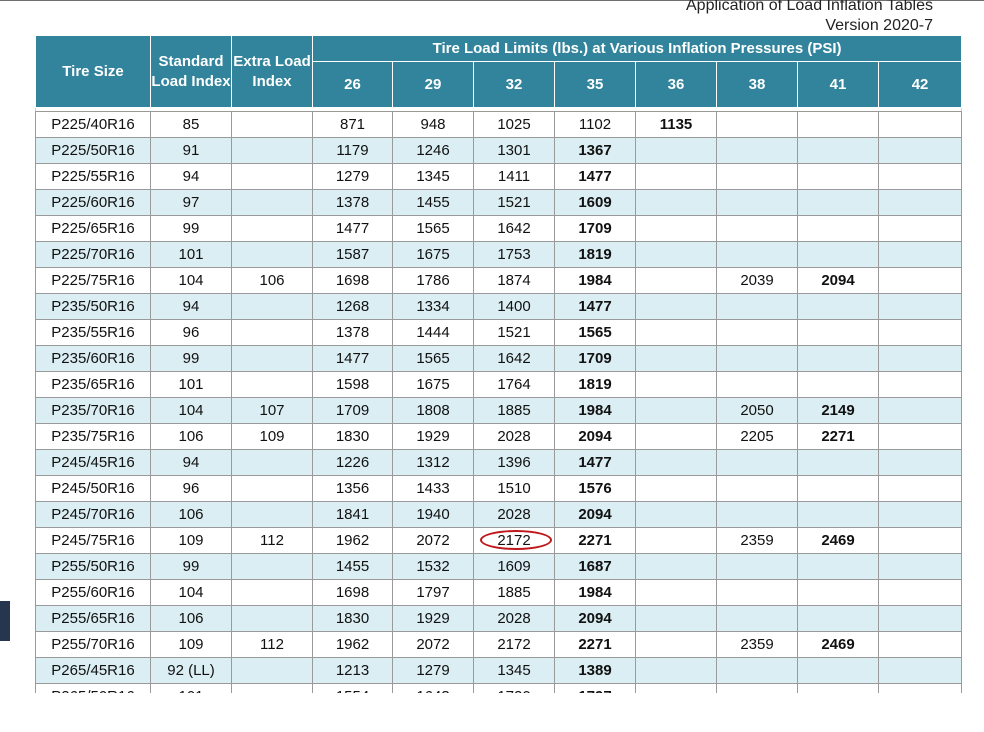  I want to click on tire-size-cell: P255/50R16, so click(93, 566).